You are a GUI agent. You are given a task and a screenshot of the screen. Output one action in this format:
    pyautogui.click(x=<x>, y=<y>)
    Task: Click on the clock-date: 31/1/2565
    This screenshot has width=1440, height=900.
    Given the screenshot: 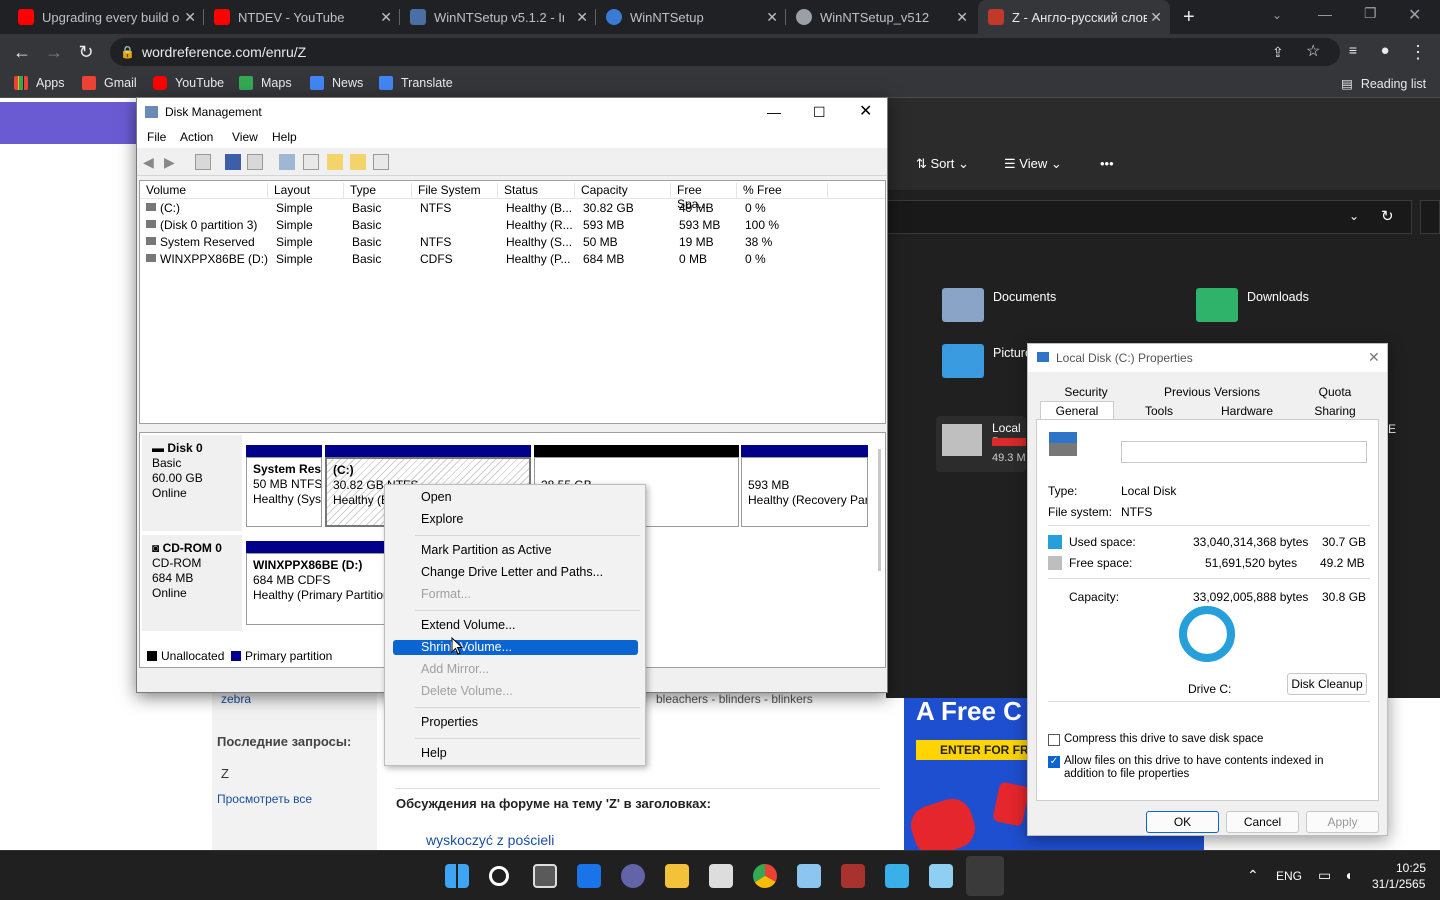 What is the action you would take?
    pyautogui.click(x=1398, y=884)
    